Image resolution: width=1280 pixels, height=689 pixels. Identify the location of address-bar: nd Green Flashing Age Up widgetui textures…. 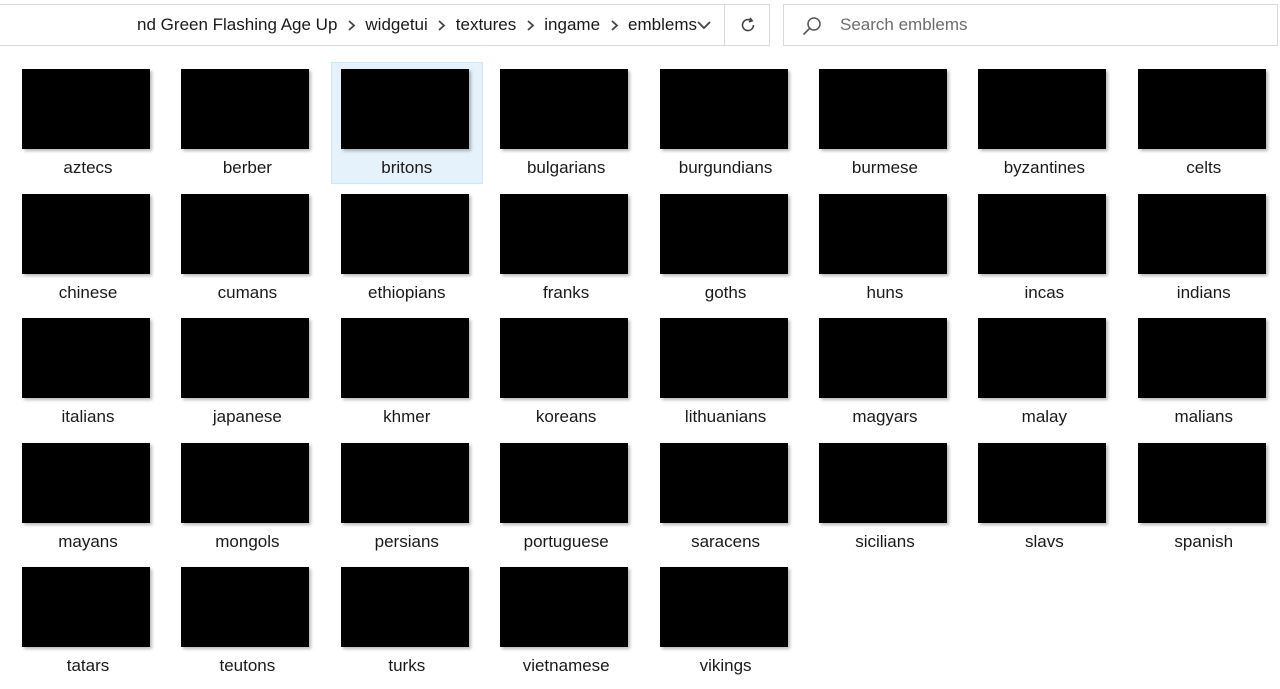
(385, 25).